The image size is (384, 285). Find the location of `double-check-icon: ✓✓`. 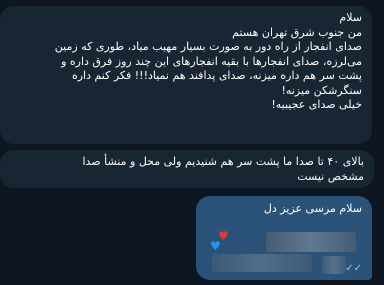

double-check-icon: ✓✓ is located at coordinates (353, 268).